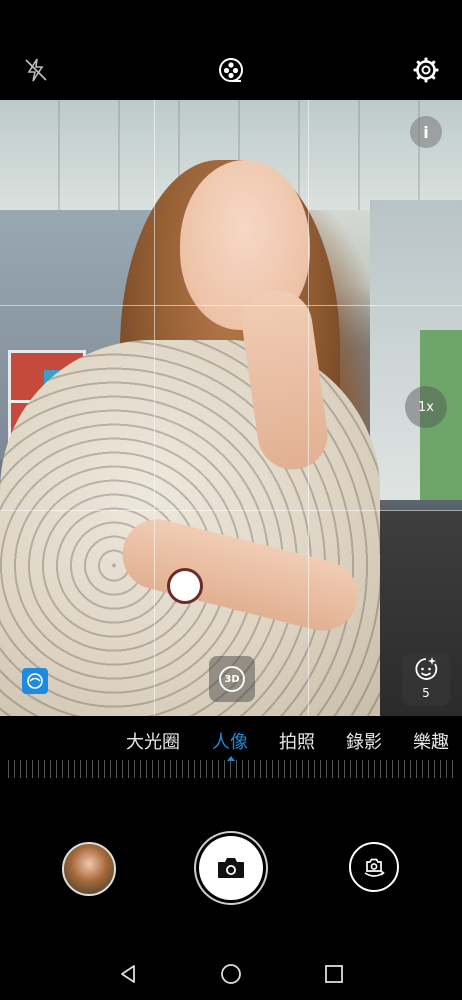 Image resolution: width=462 pixels, height=1000 pixels. I want to click on beauty-face-icon, so click(426, 668).